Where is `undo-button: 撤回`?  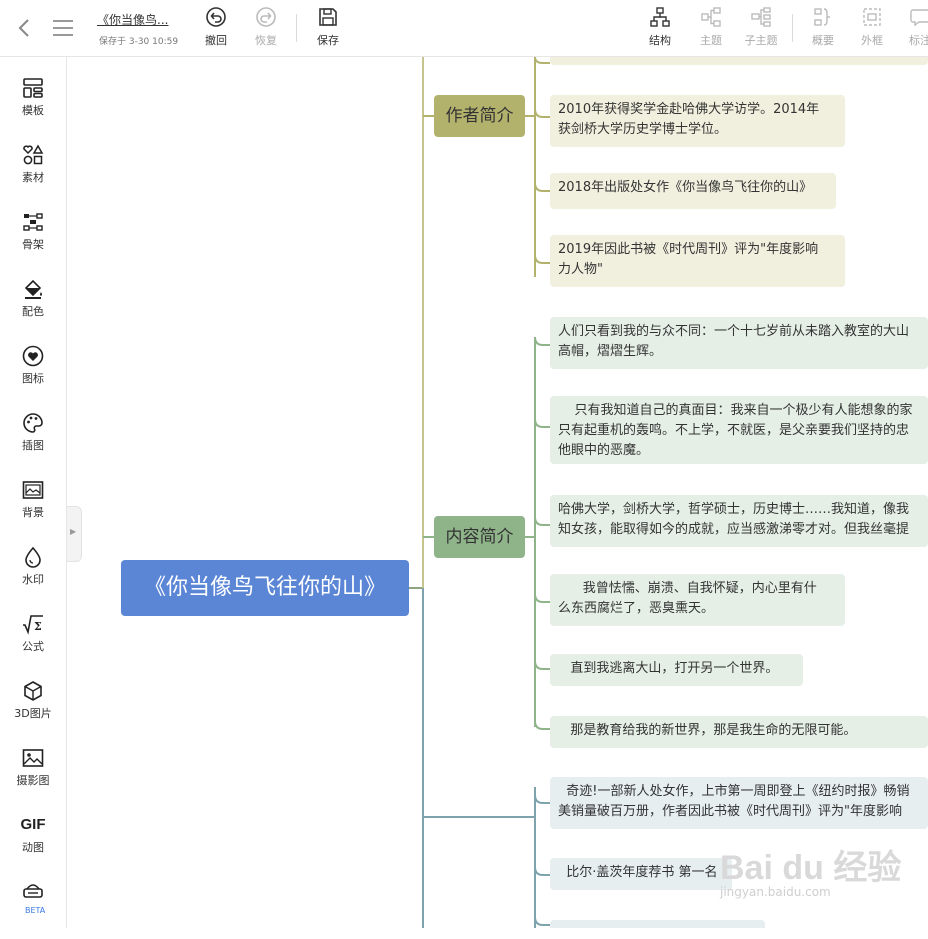
undo-button: 撤回 is located at coordinates (216, 29).